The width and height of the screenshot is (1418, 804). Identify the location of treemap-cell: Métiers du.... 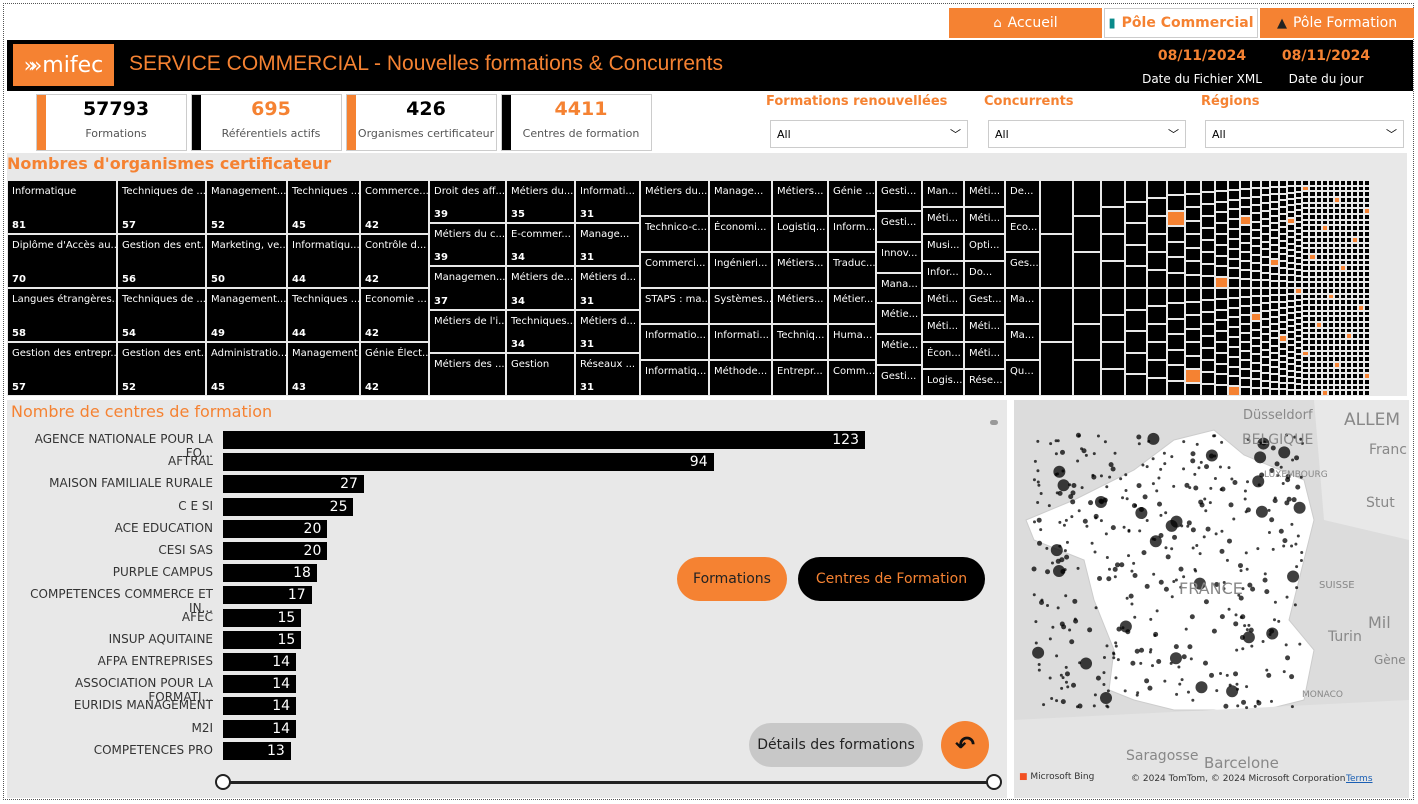
(674, 198).